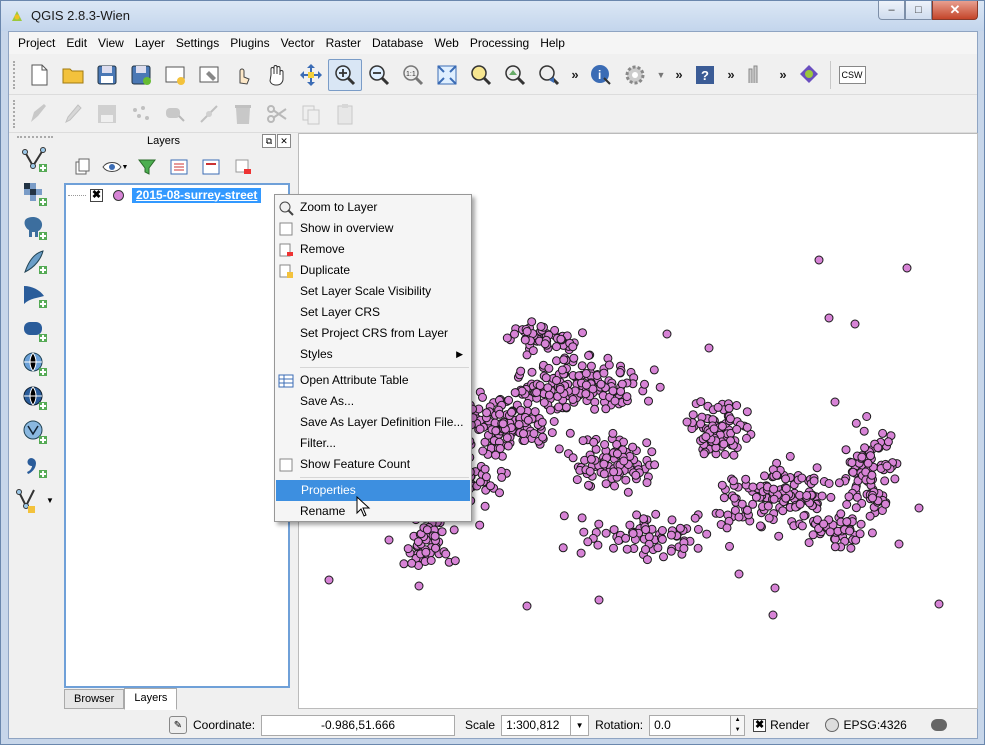 The height and width of the screenshot is (745, 985). Describe the element at coordinates (373, 249) in the screenshot. I see `menu-remove: Remove` at that location.